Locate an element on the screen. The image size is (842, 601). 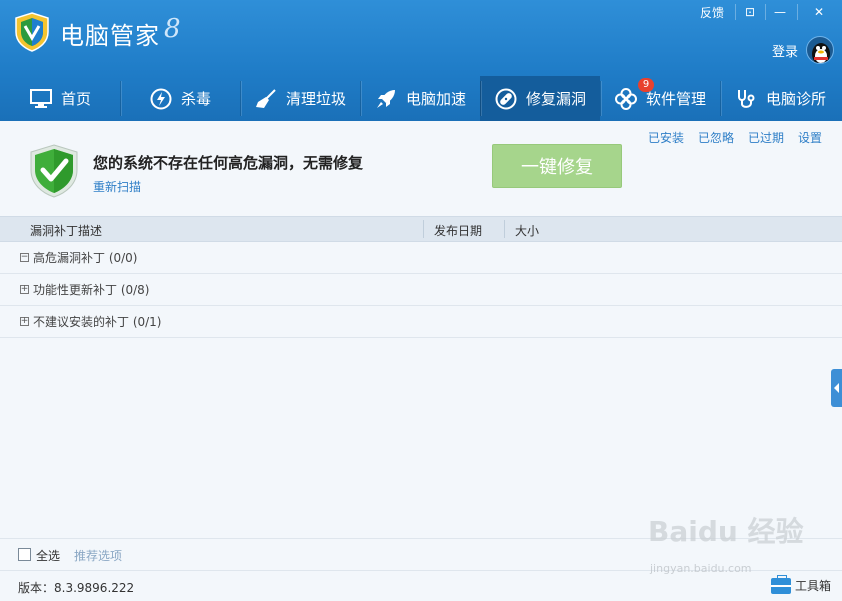
tab-patch: 修复漏洞 is located at coordinates (540, 98).